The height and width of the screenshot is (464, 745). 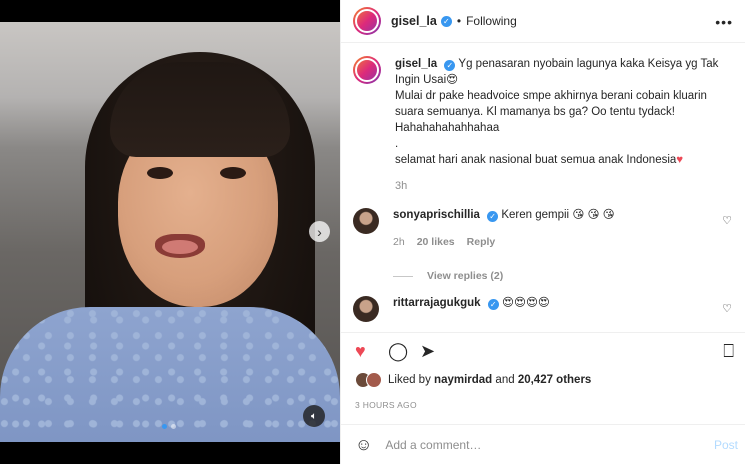 I want to click on bookmark-icon: ⎕, so click(x=728, y=351).